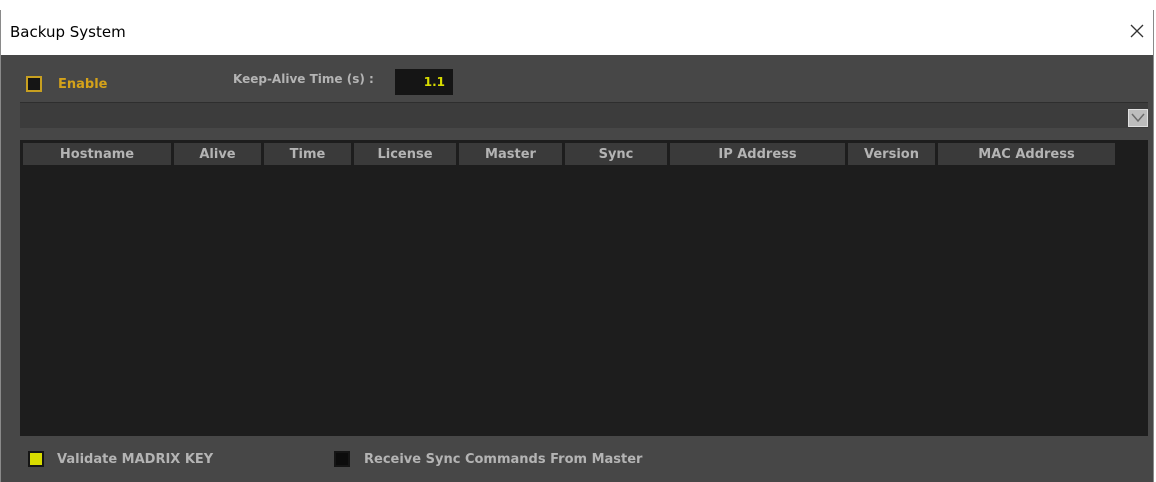 Image resolution: width=1156 pixels, height=482 pixels. I want to click on column-header-master: Master, so click(512, 154).